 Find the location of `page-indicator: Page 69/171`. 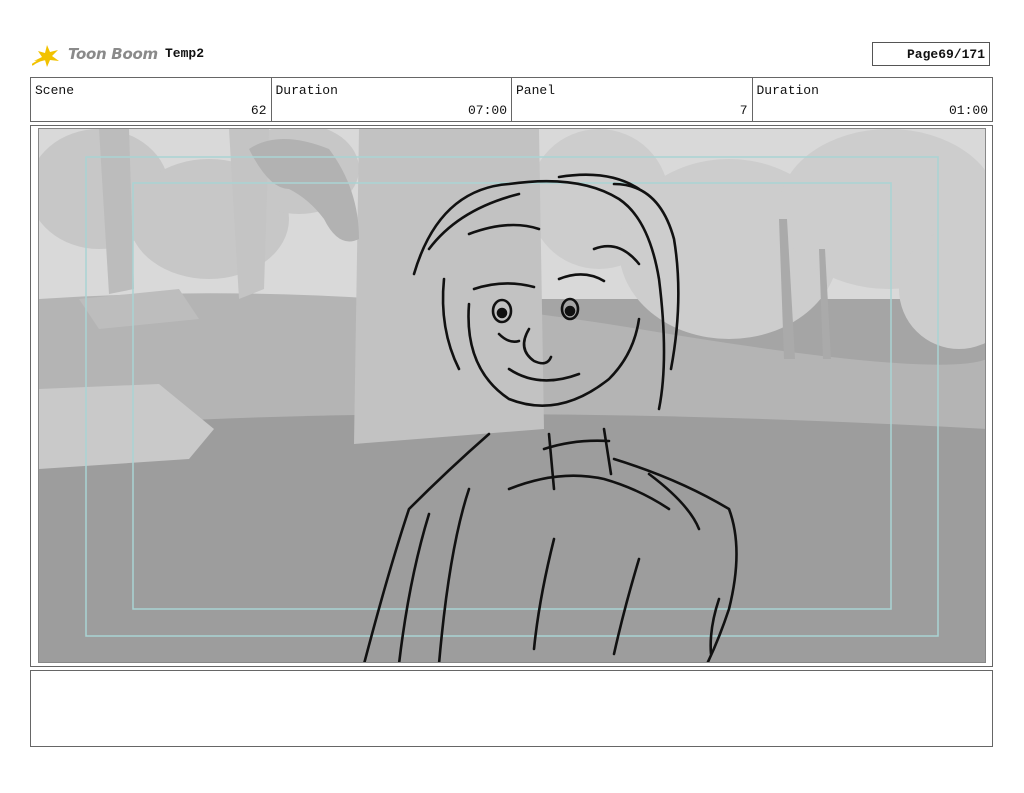

page-indicator: Page 69/171 is located at coordinates (931, 54).